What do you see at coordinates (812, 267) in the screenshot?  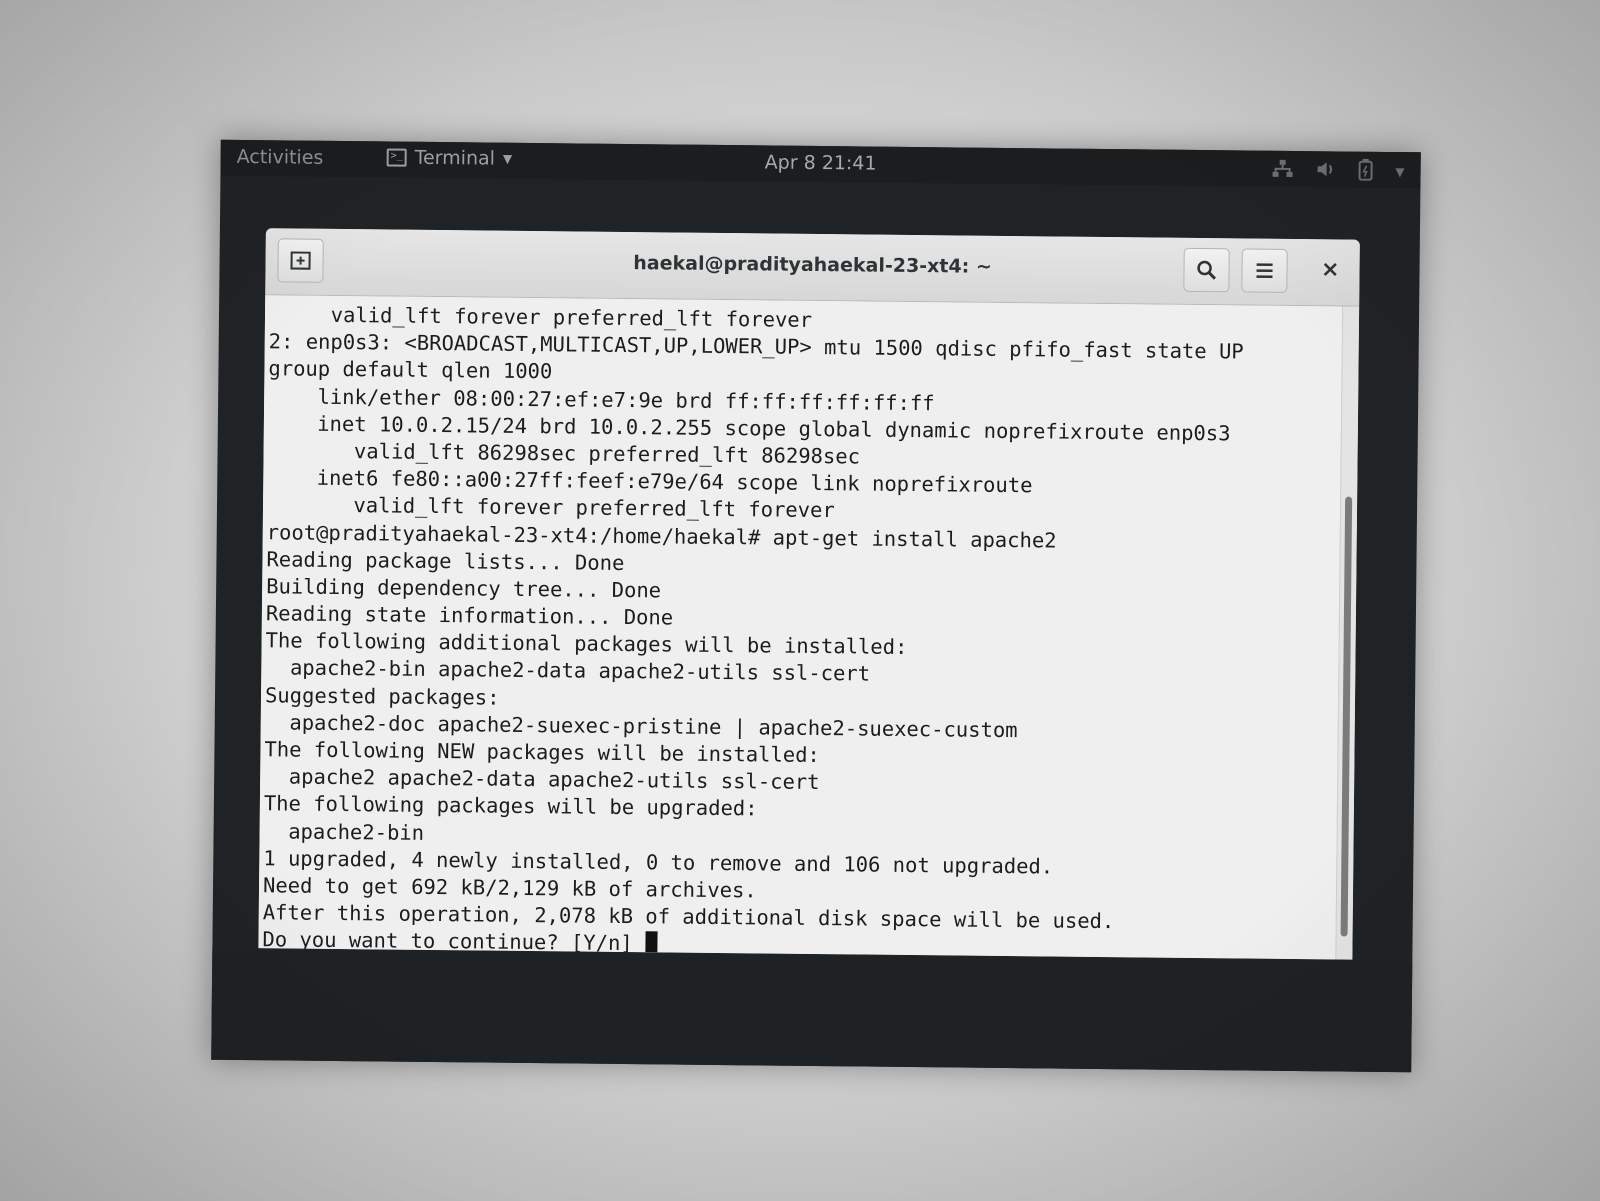 I see `window-headerbar: haekal@pradityahaekal-23-xt4: ~ ×` at bounding box center [812, 267].